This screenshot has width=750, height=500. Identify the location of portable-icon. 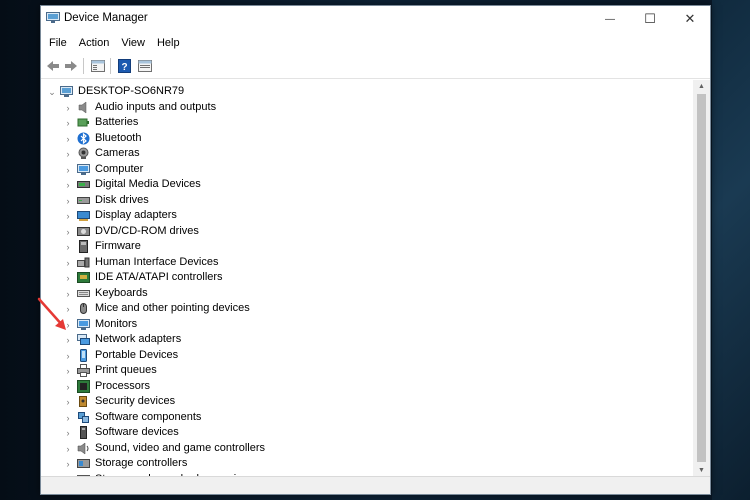
(83, 355).